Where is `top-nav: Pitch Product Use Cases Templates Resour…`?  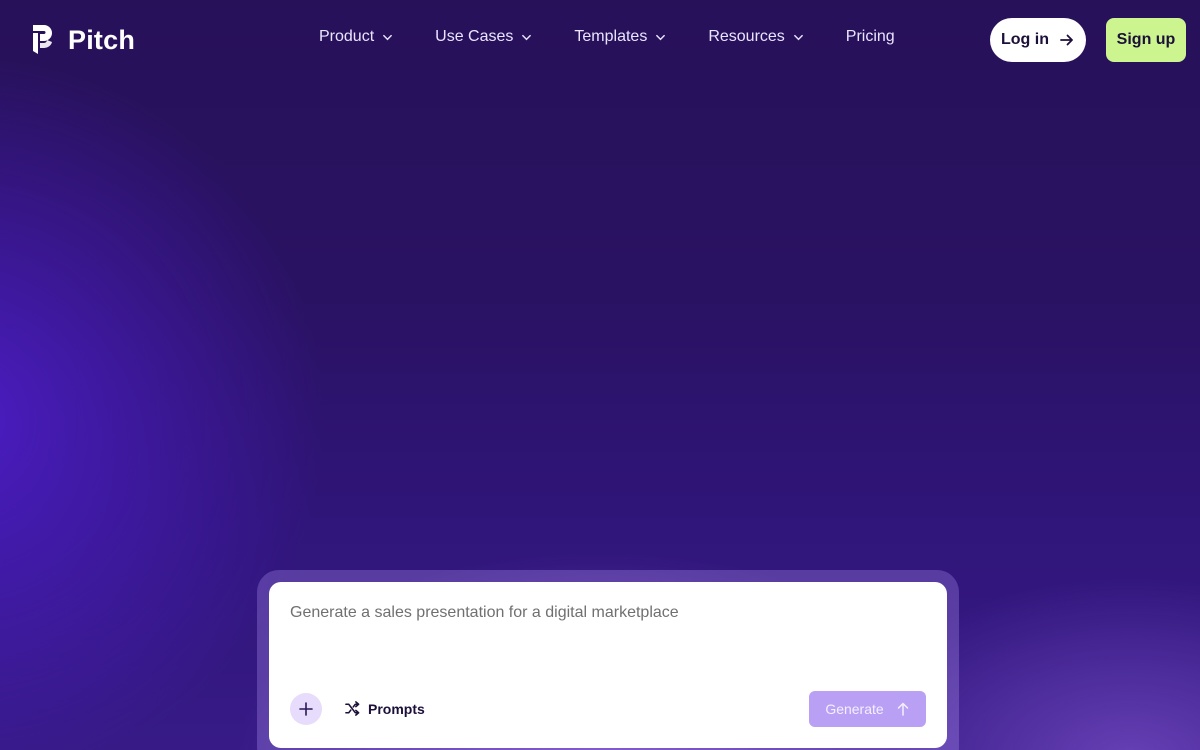 top-nav: Pitch Product Use Cases Templates Resour… is located at coordinates (600, 40).